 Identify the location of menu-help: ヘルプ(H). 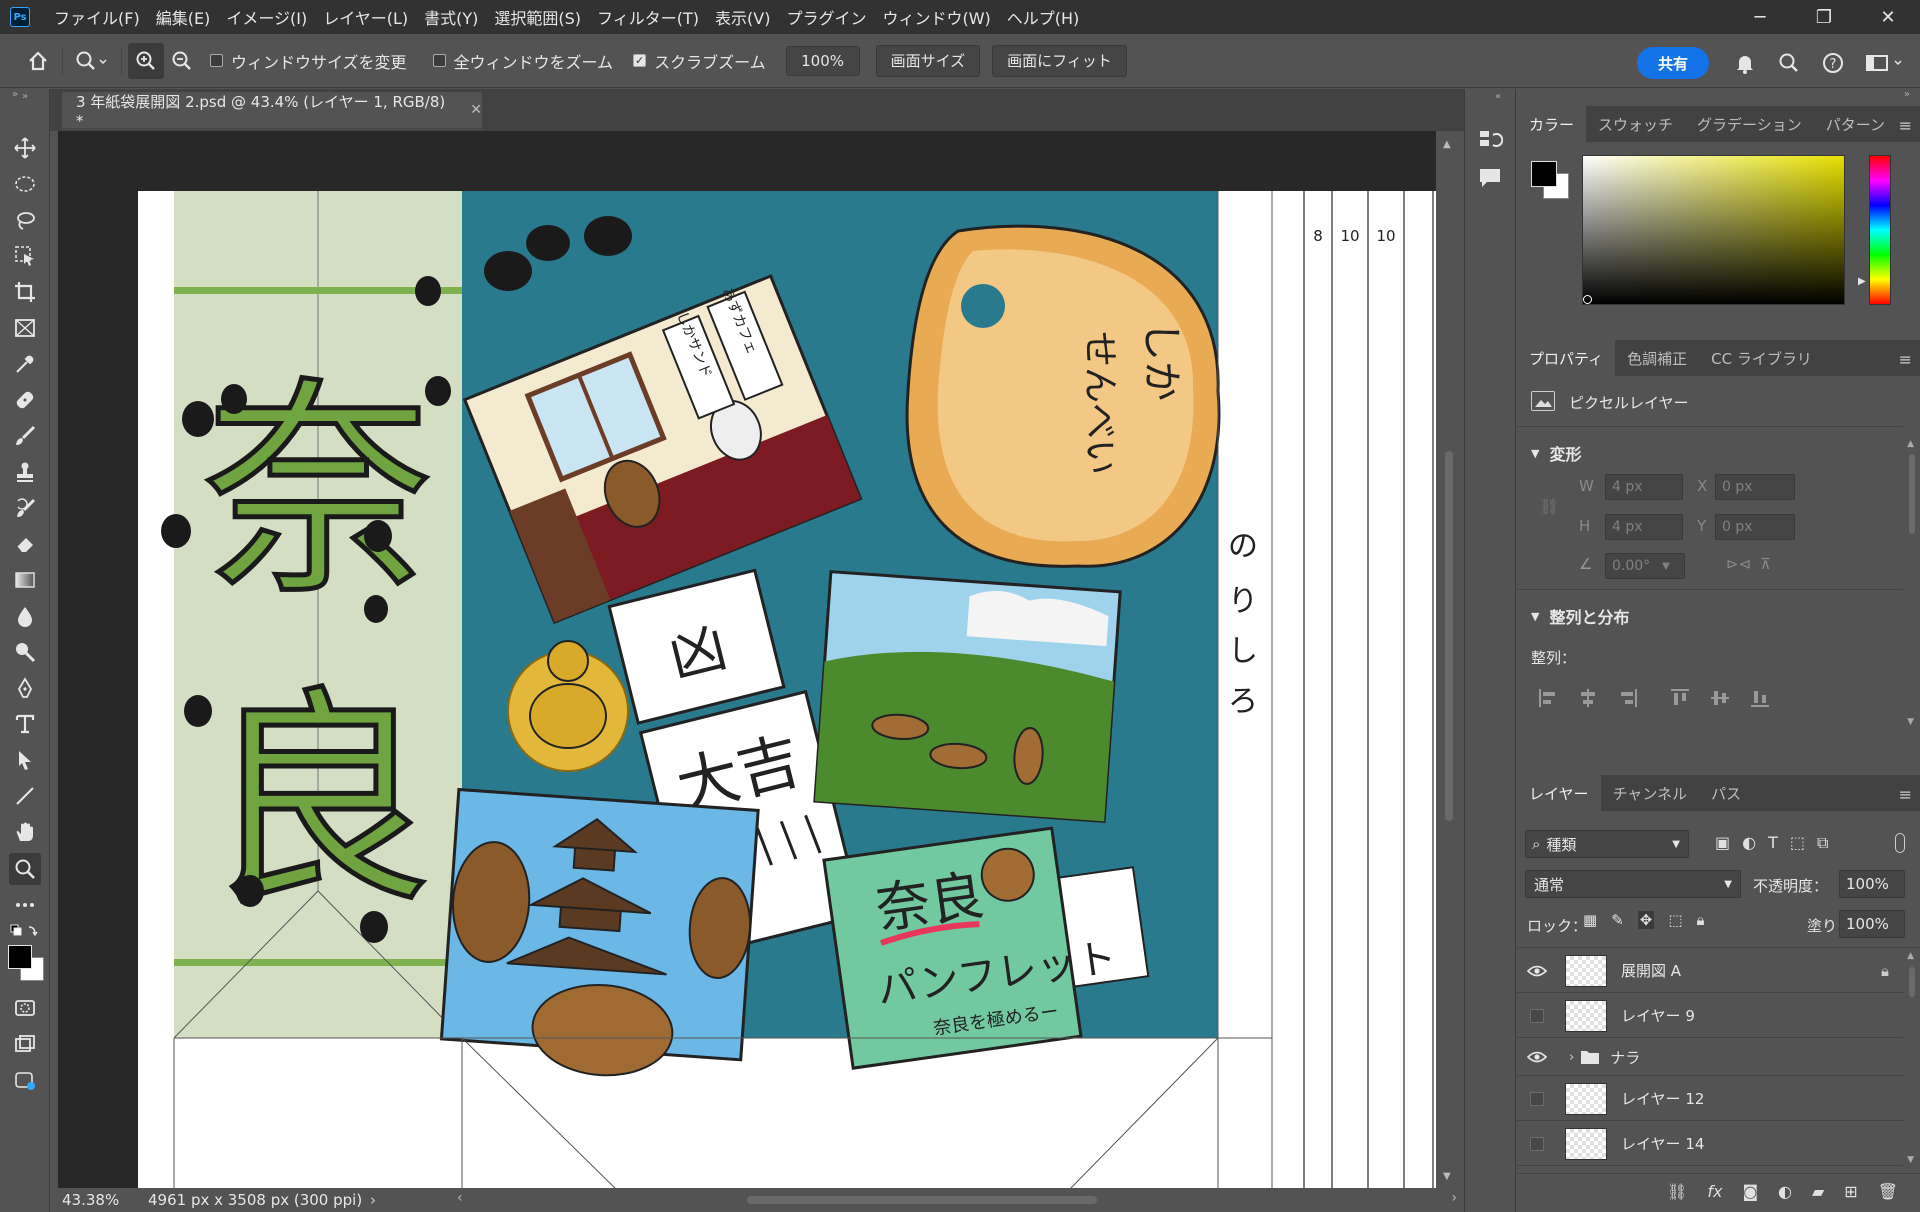
(1043, 17).